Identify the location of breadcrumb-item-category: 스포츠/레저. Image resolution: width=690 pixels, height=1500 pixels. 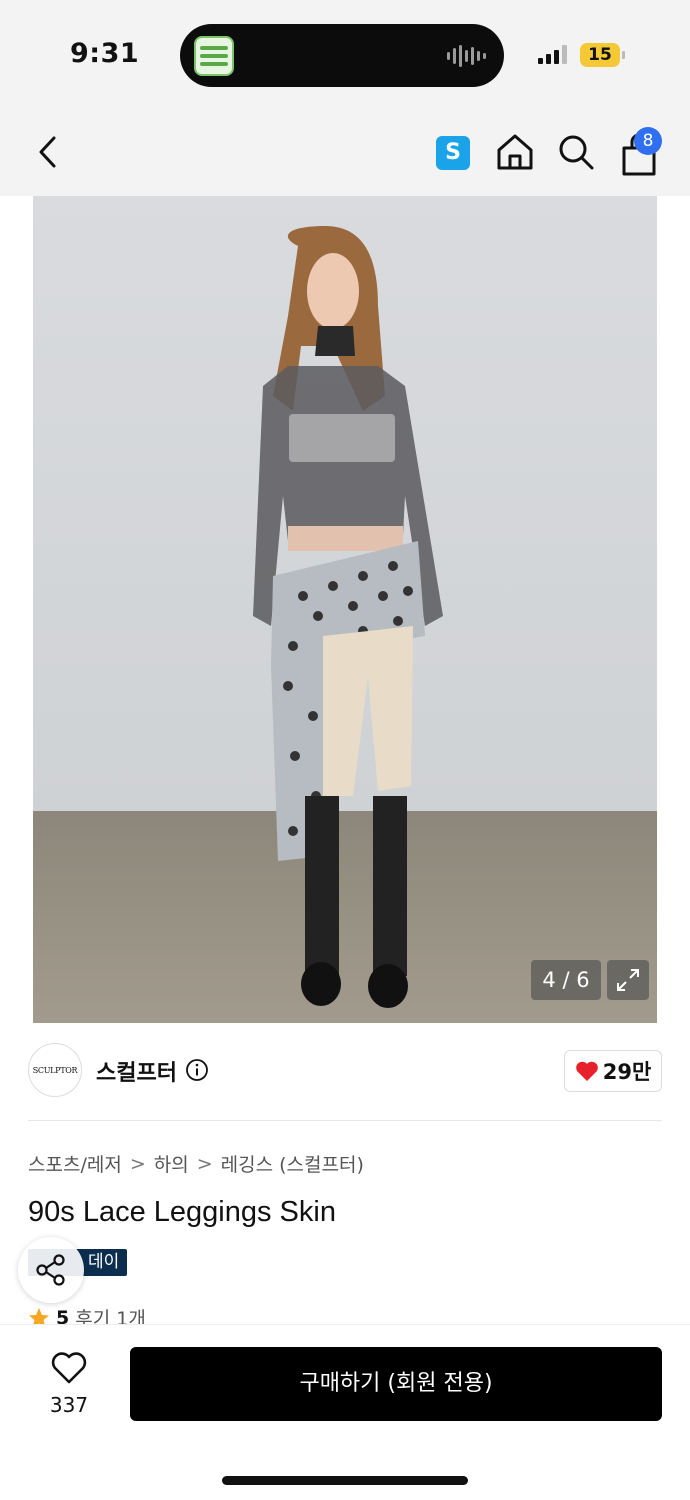
(75, 1163).